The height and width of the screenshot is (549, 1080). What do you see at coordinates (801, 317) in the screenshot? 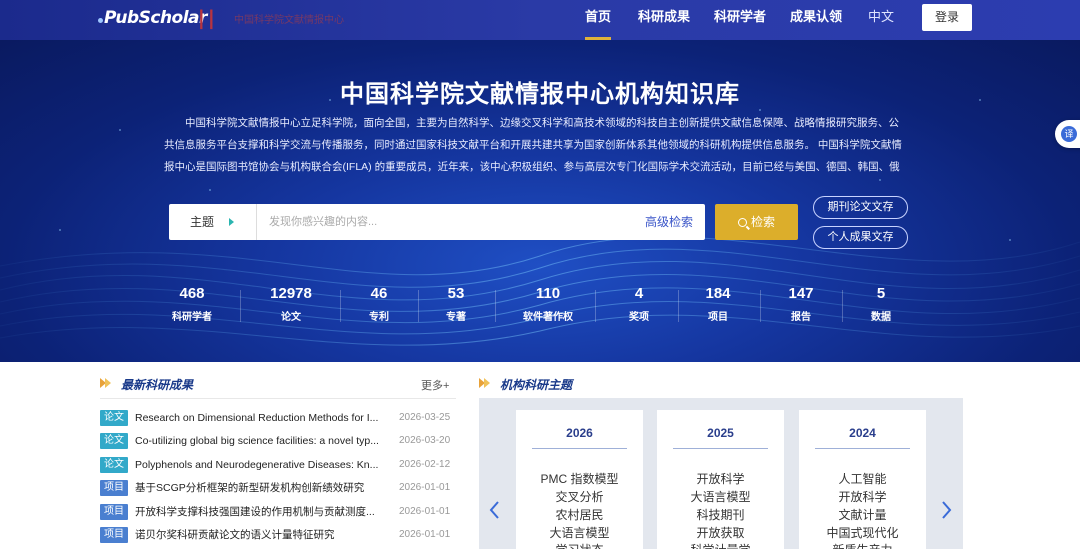
I see `stat-label: 报告` at bounding box center [801, 317].